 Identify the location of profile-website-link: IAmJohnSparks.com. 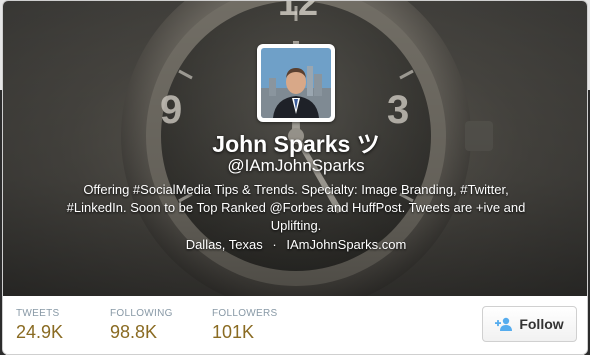
(346, 244).